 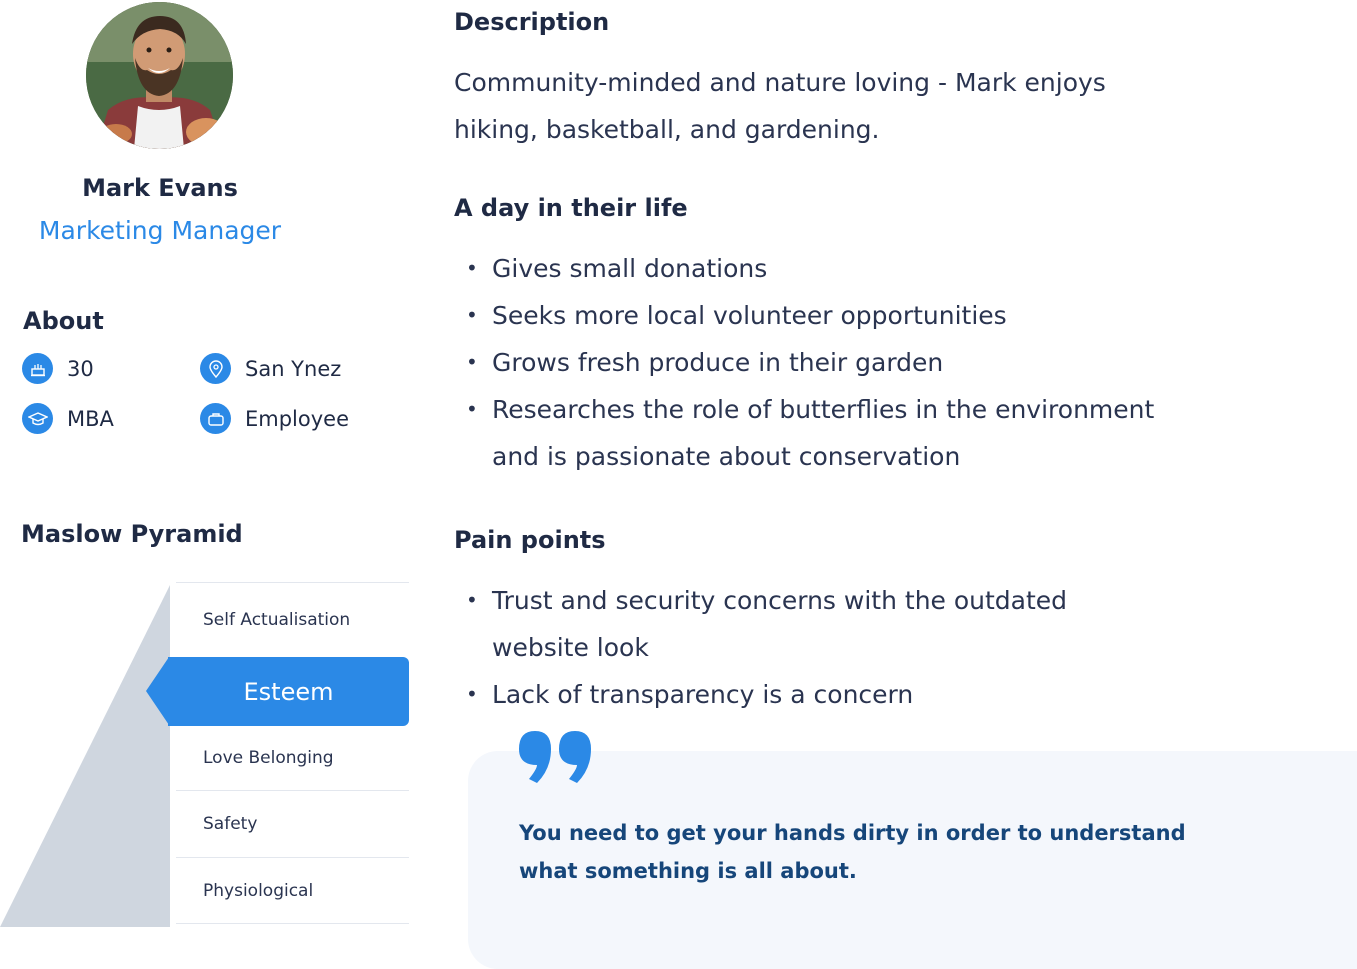 What do you see at coordinates (555, 757) in the screenshot?
I see `quotation-mark-icon` at bounding box center [555, 757].